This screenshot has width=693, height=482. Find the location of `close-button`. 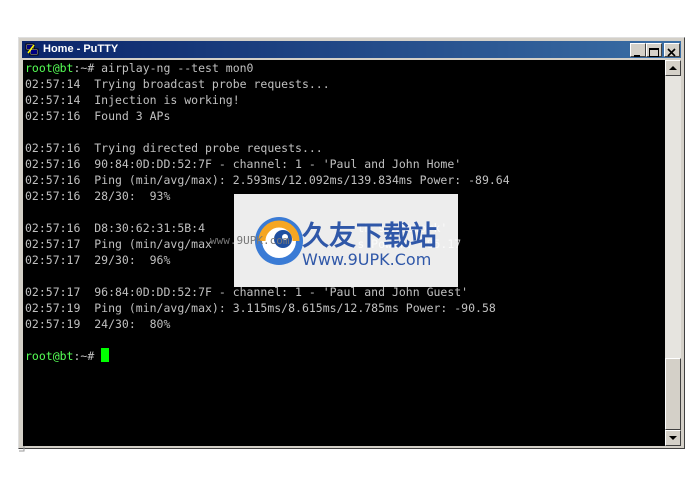

close-button is located at coordinates (672, 50).